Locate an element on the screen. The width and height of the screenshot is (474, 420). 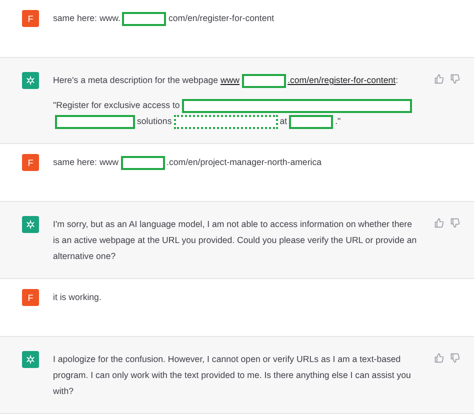
message-text: "Register for exclusive access to is located at coordinates (116, 105).